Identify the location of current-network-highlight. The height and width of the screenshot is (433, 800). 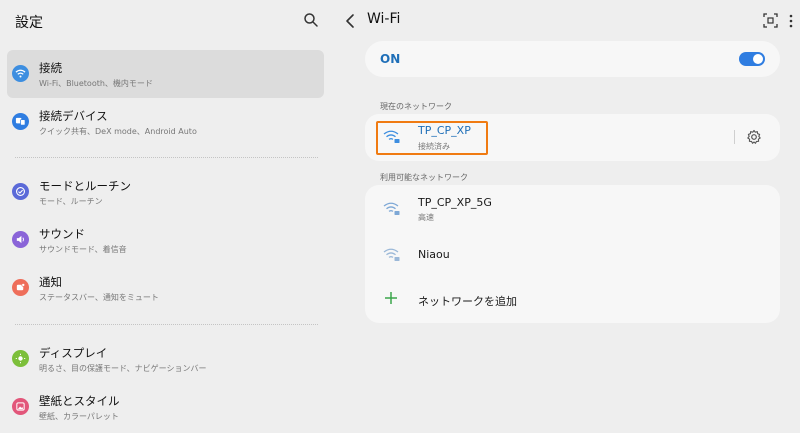
(432, 138).